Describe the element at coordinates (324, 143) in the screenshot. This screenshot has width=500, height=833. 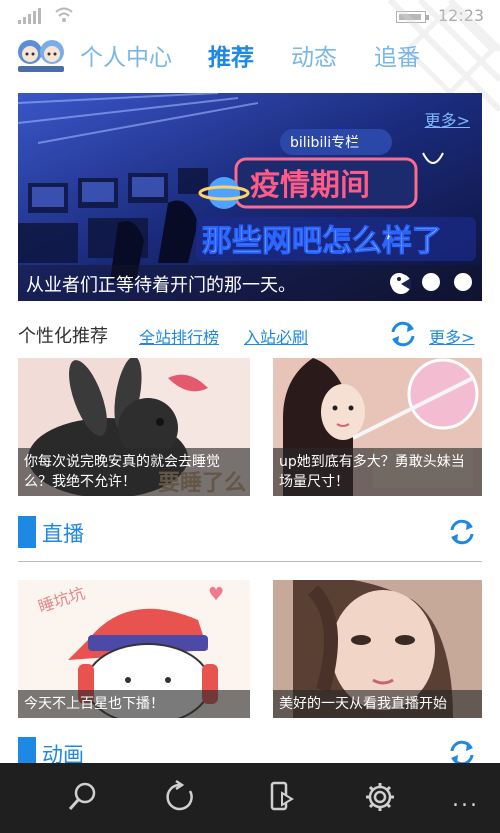
I see `banner-logo-text: bilibili专栏` at that location.